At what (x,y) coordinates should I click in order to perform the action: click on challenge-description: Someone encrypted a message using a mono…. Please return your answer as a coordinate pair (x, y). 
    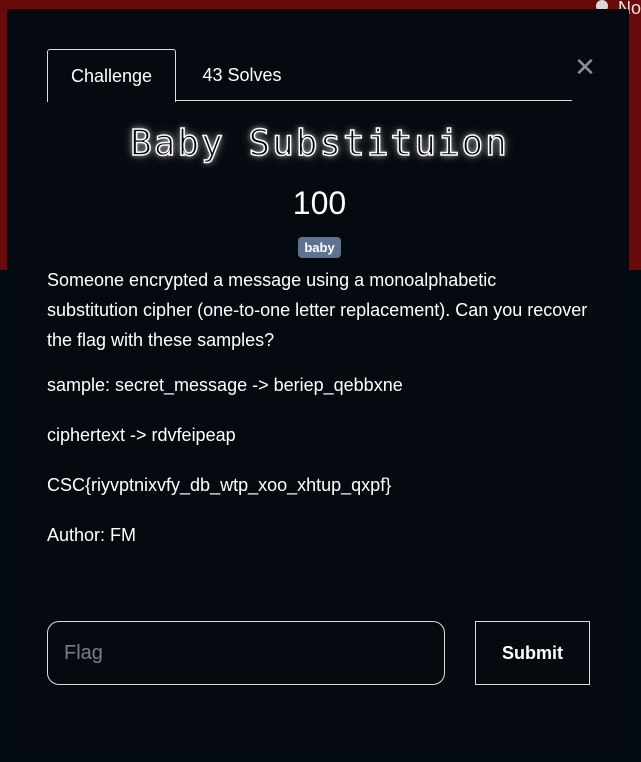
    Looking at the image, I should click on (317, 310).